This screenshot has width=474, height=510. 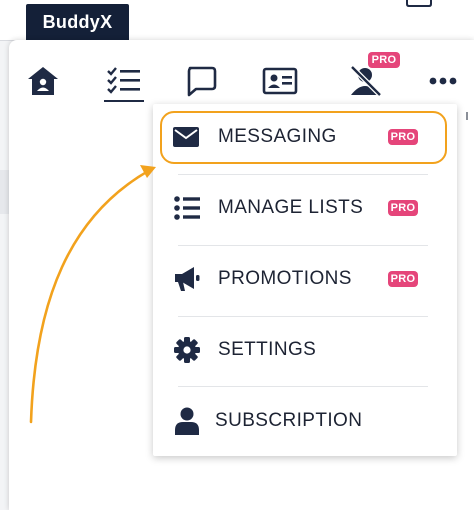 What do you see at coordinates (289, 420) in the screenshot?
I see `menu-item-label: SUBSCRIPTION` at bounding box center [289, 420].